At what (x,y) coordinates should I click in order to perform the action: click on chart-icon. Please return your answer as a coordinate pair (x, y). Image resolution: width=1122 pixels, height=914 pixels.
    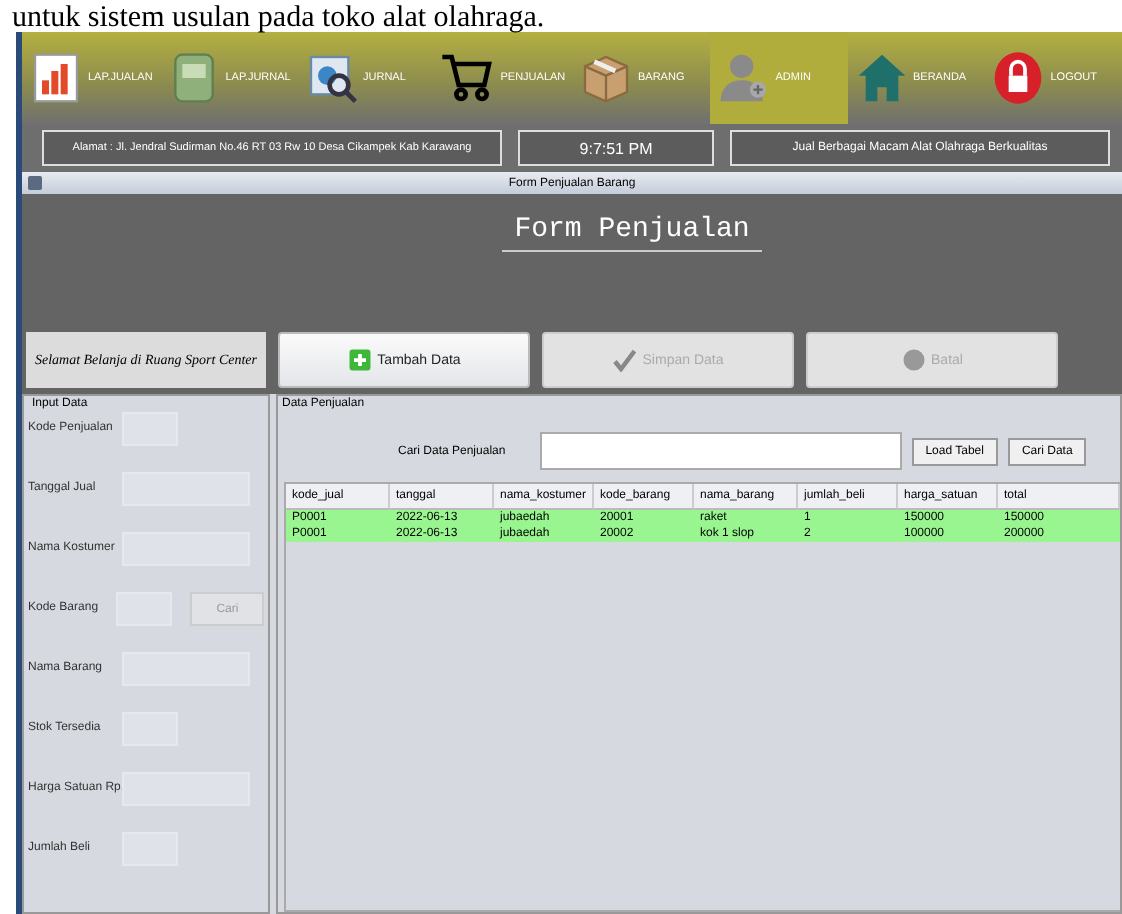
    Looking at the image, I should click on (56, 78).